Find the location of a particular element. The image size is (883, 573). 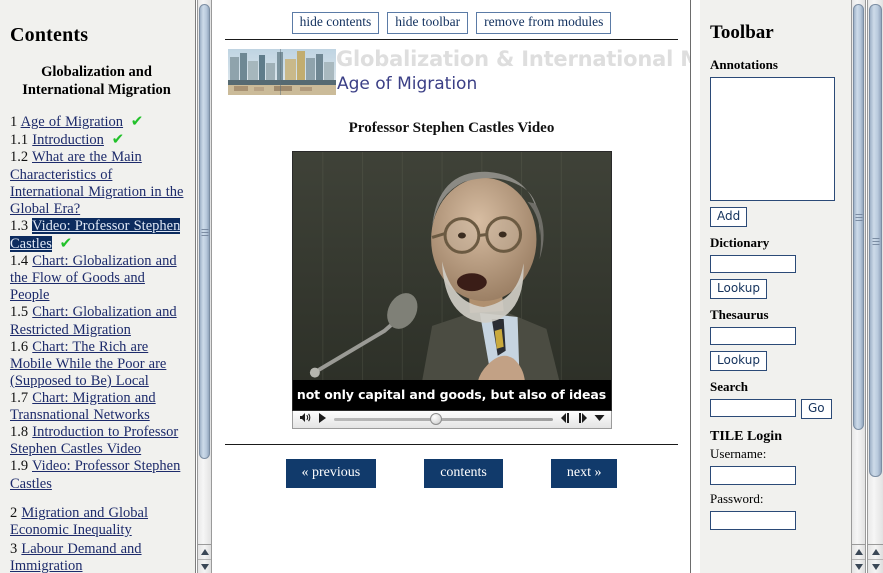

hide-contents-button: hide contents is located at coordinates (335, 23).